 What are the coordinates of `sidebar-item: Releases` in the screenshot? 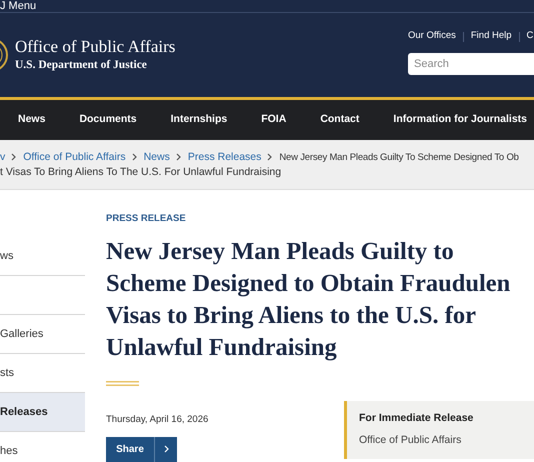 It's located at (42, 412).